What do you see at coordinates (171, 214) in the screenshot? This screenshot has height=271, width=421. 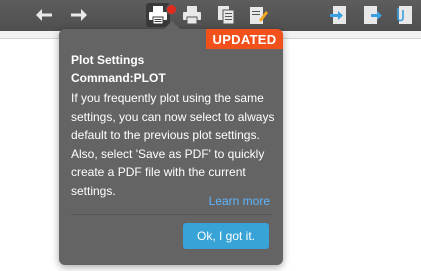 I see `divider` at bounding box center [171, 214].